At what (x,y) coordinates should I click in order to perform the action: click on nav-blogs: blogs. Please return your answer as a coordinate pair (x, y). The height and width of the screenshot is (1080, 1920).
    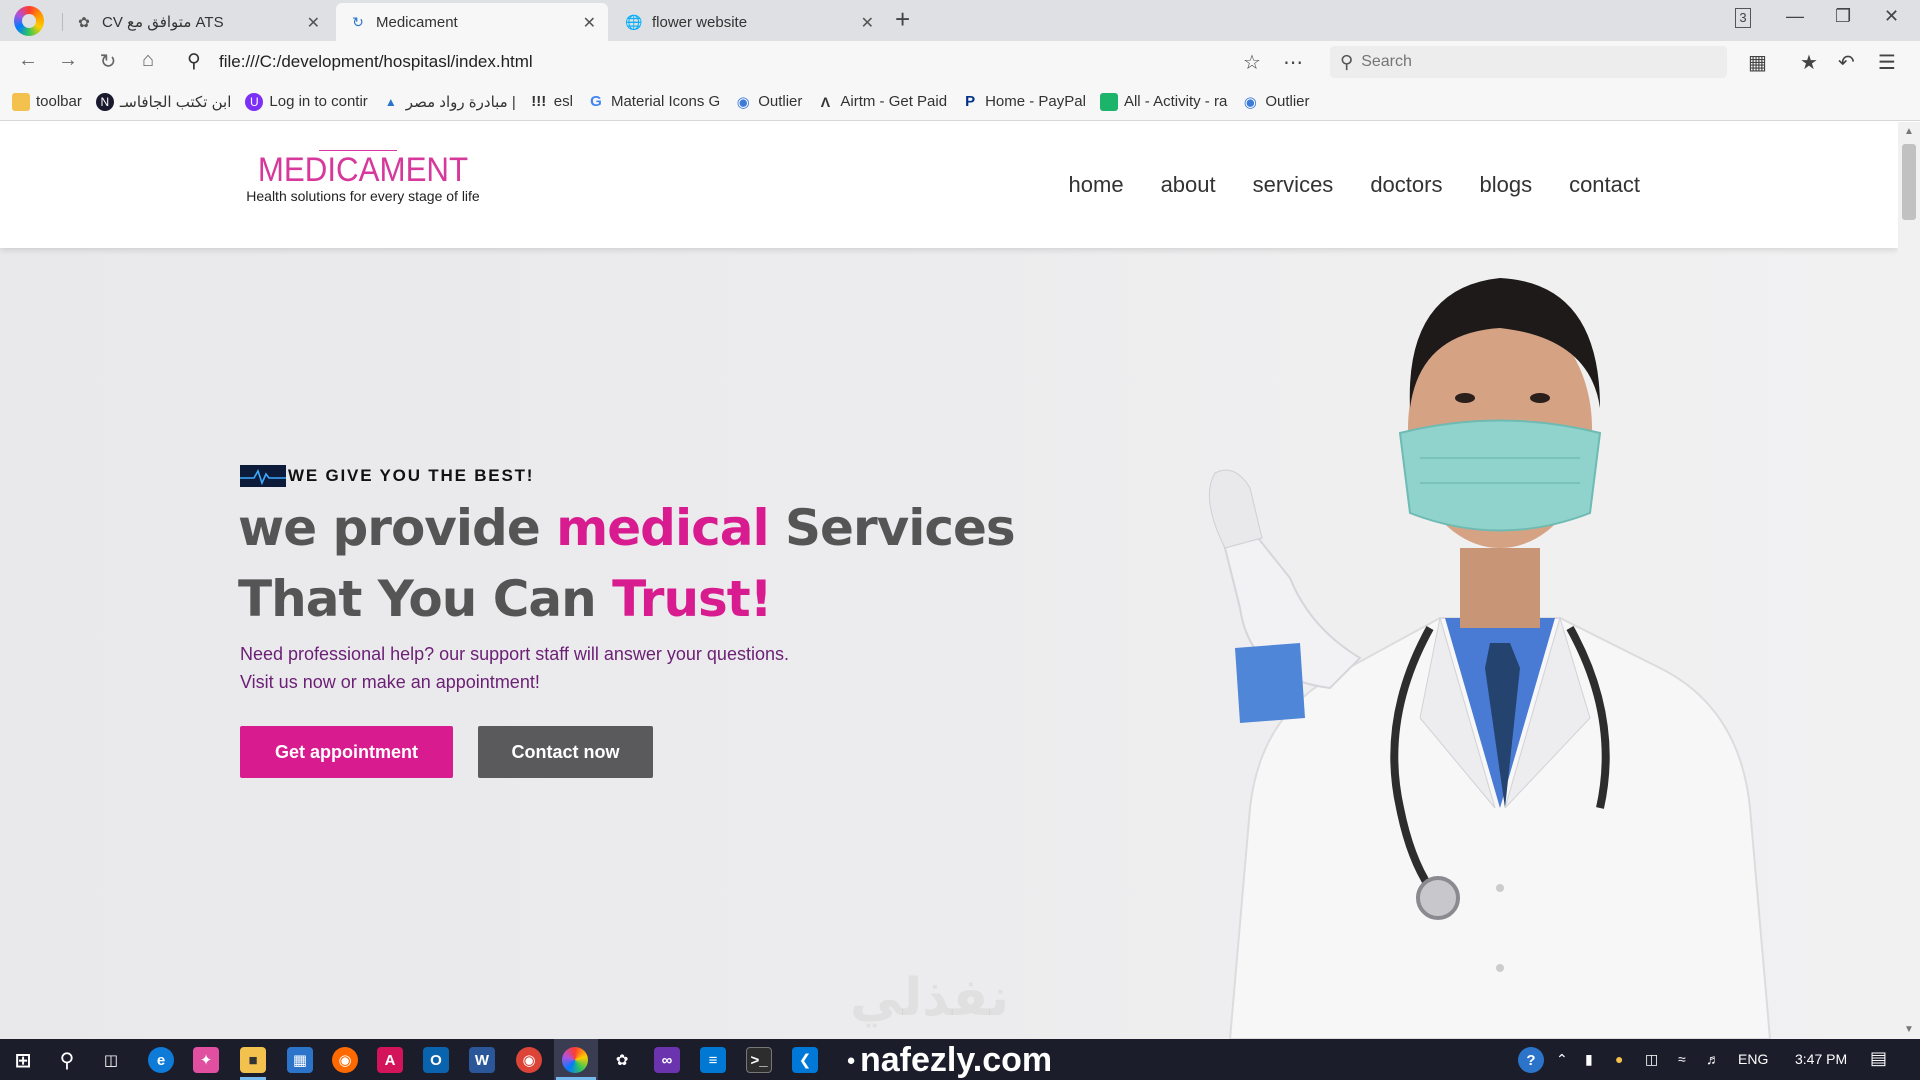
    Looking at the image, I should click on (1505, 185).